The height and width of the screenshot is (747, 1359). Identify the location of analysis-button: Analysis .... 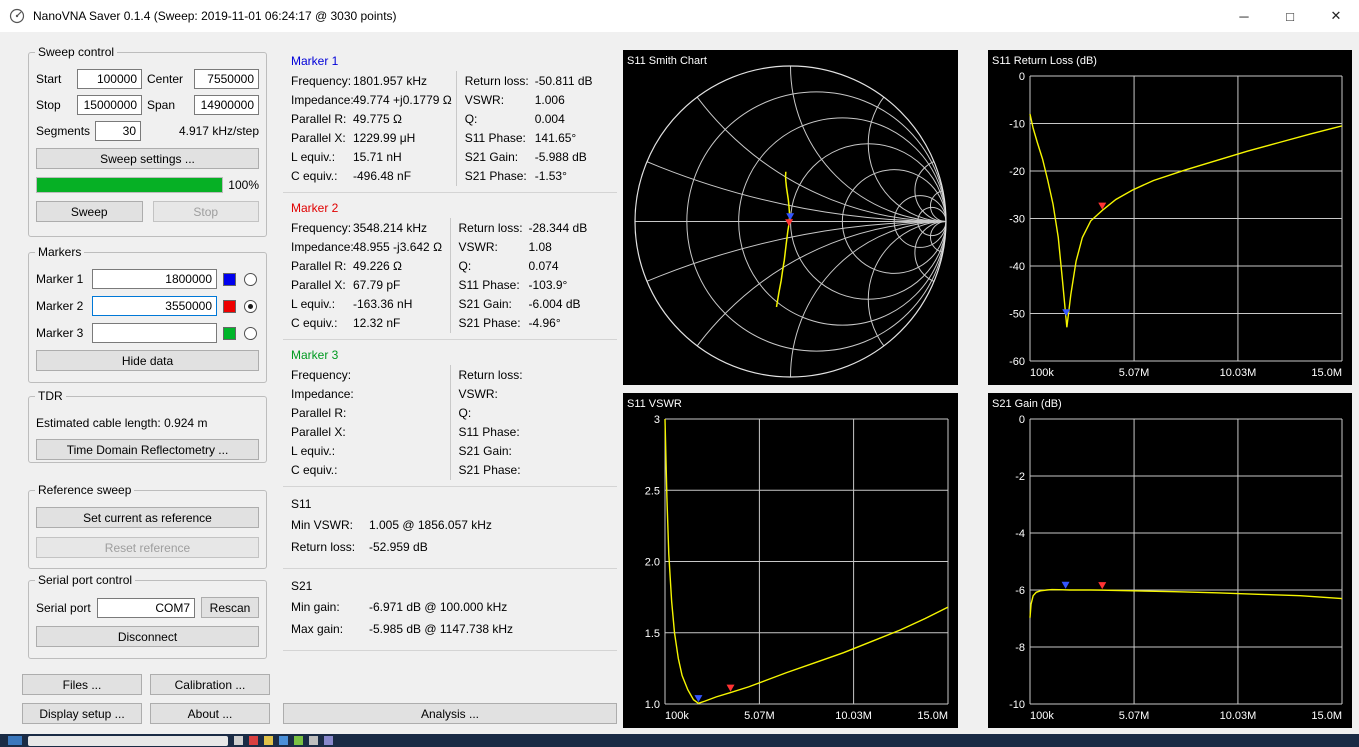
(450, 713).